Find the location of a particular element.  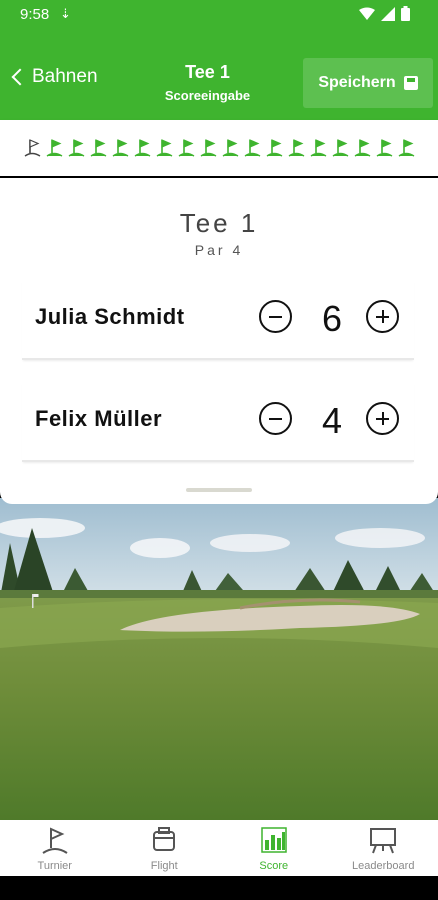

drag-handle is located at coordinates (219, 490).